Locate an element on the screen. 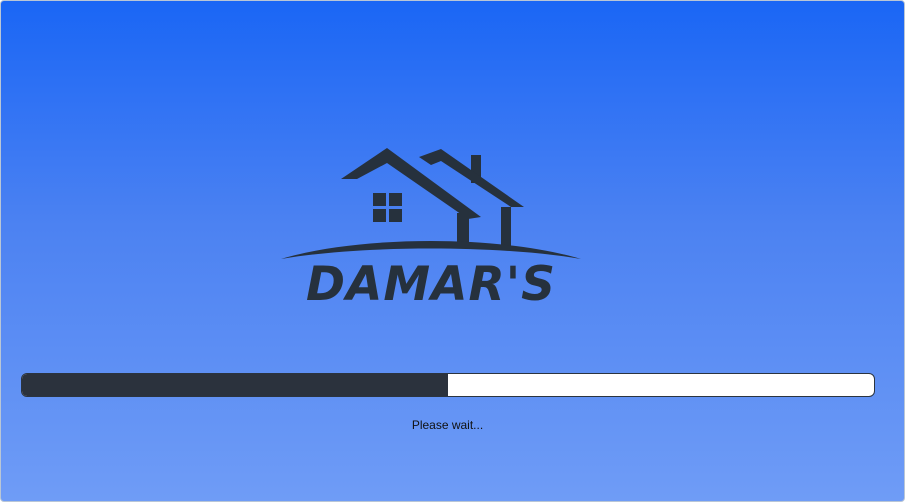 The width and height of the screenshot is (905, 502). brand-name: DAMAR'S is located at coordinates (431, 284).